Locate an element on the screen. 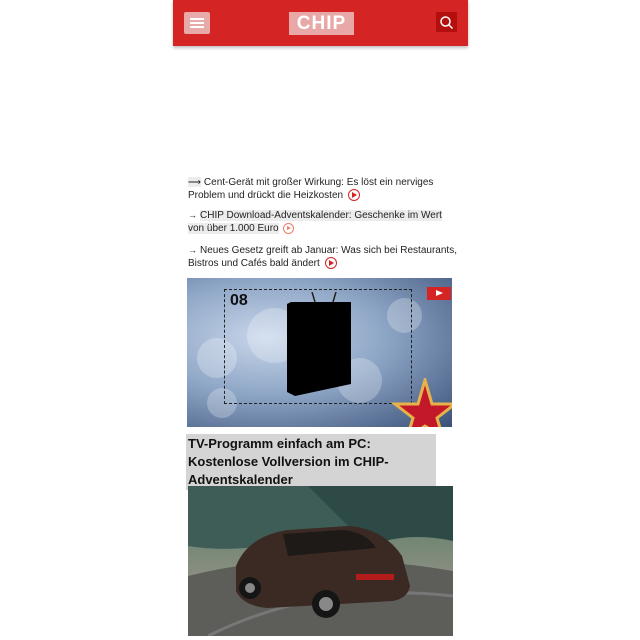 The height and width of the screenshot is (640, 640). site-header: CHIP is located at coordinates (320, 23).